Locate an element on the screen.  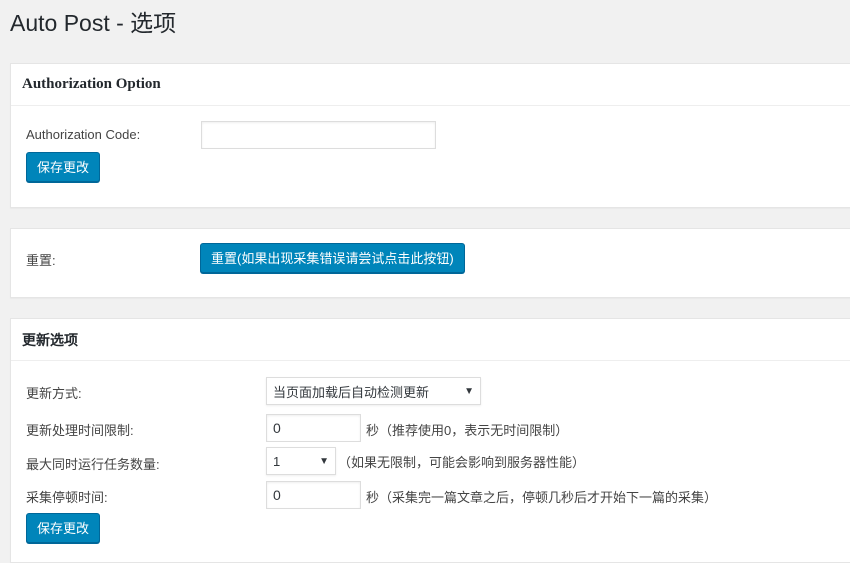
update-options-heading: 更新选项 is located at coordinates (430, 340).